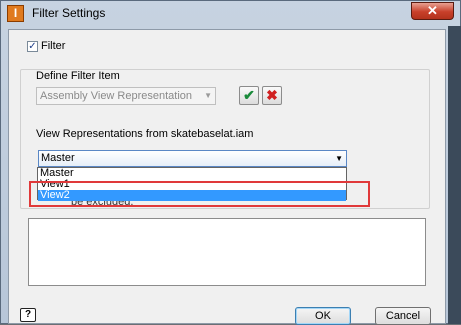 Image resolution: width=461 pixels, height=325 pixels. I want to click on background-window-edge, so click(454, 175).